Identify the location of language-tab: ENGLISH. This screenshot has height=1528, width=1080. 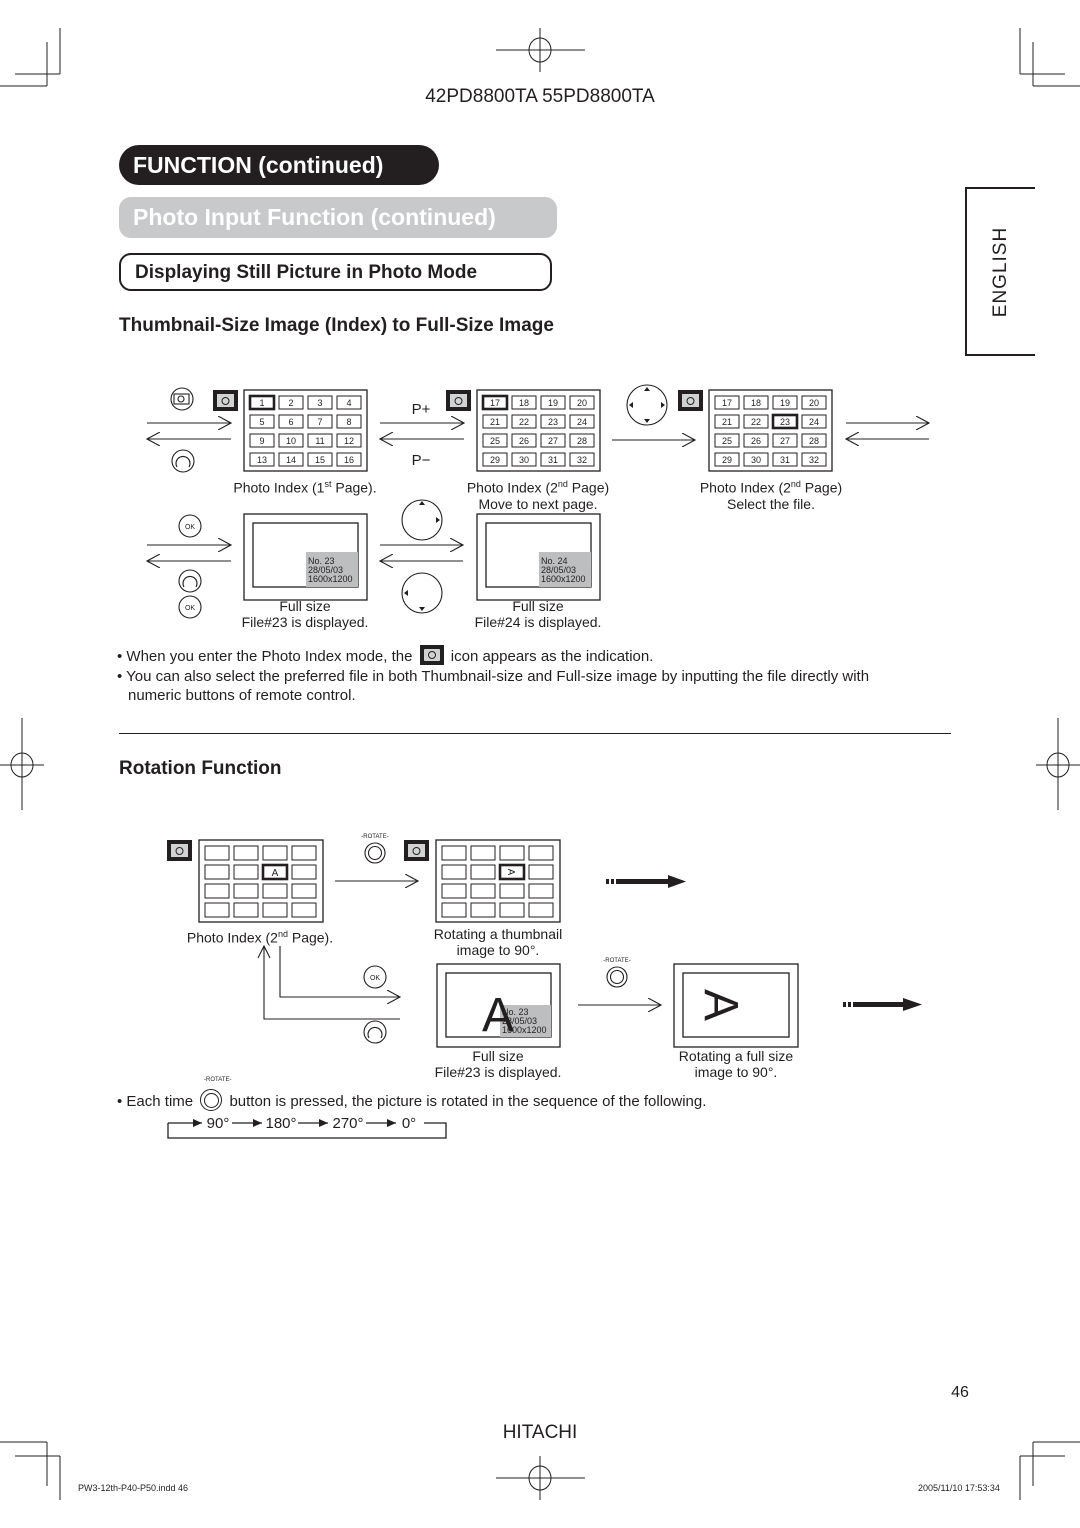
(1000, 271).